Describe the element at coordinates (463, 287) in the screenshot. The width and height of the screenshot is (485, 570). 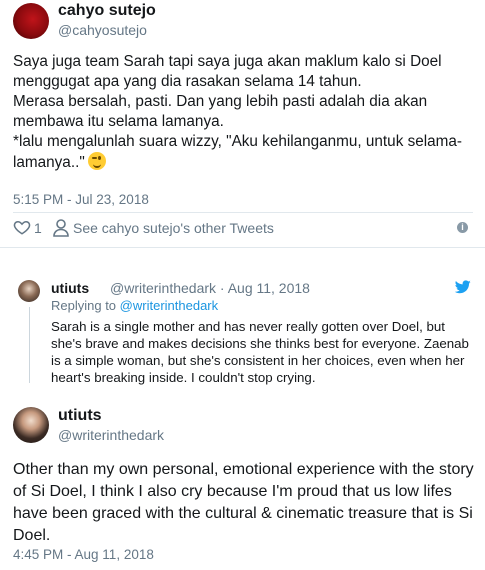
I see `twitter-bird-icon` at that location.